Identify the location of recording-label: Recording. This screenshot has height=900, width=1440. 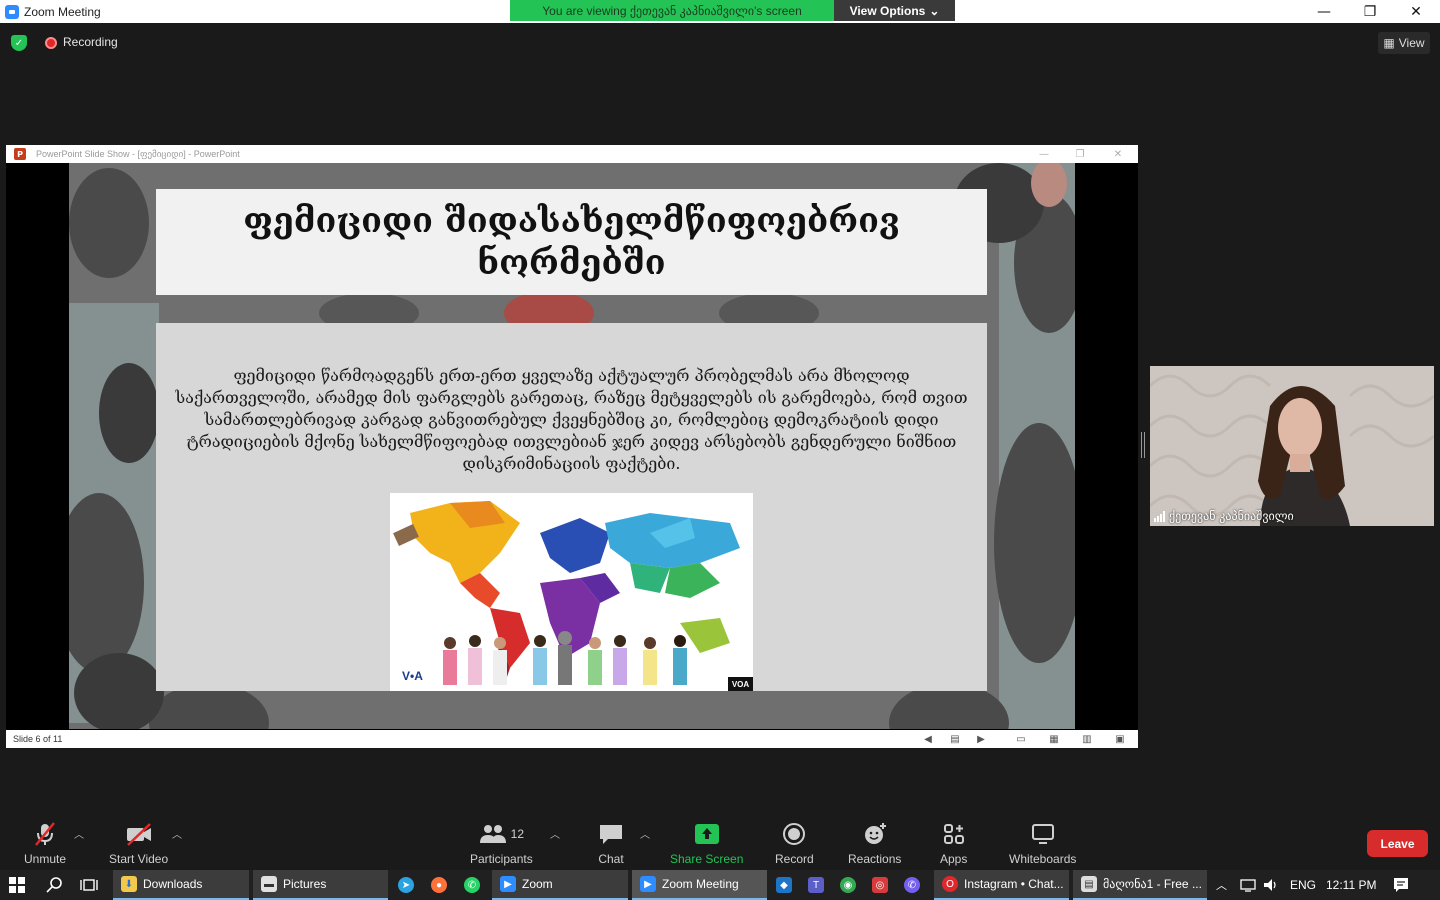
(90, 42).